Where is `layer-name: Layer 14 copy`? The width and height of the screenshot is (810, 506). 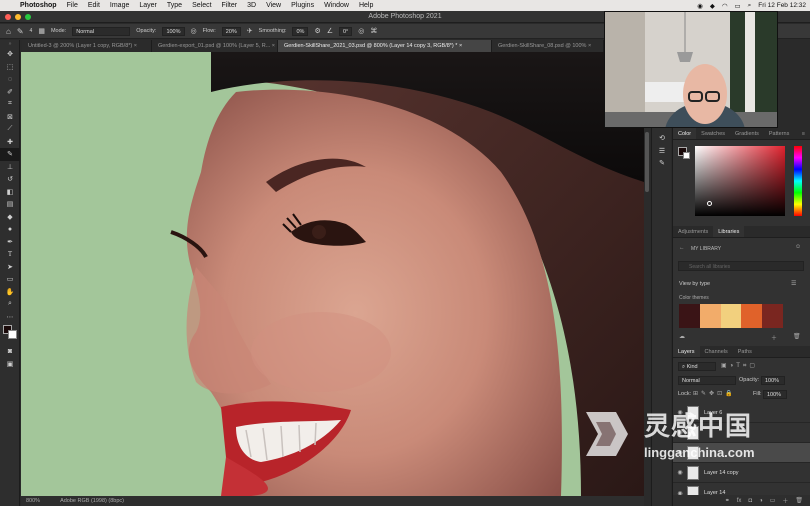 layer-name: Layer 14 copy is located at coordinates (721, 473).